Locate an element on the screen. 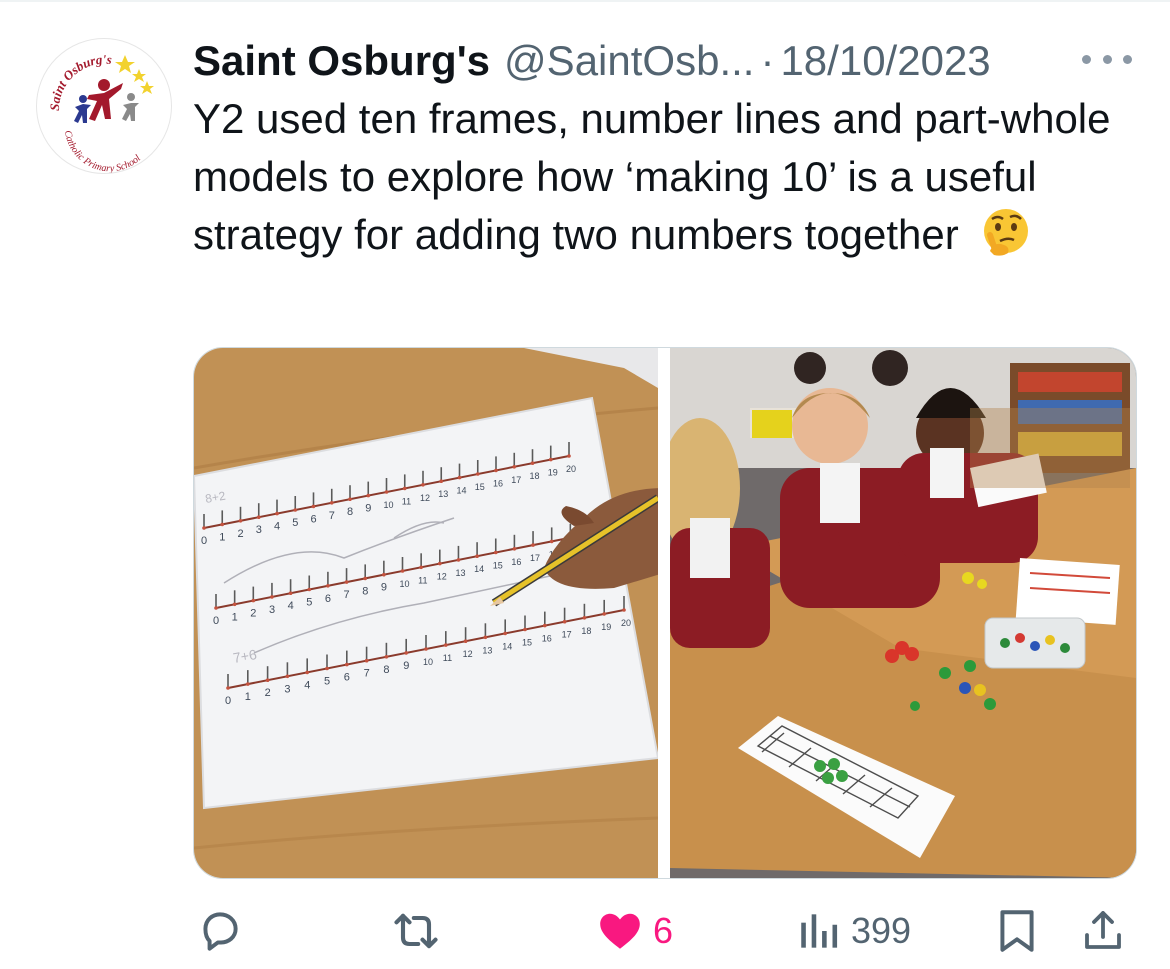 The height and width of the screenshot is (969, 1170). like-button: 6 is located at coordinates (634, 931).